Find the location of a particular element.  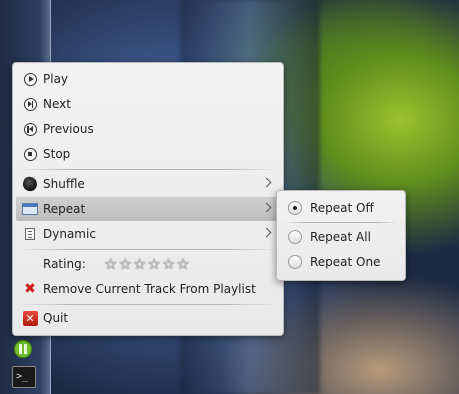

menu-item-label: Play is located at coordinates (56, 79).